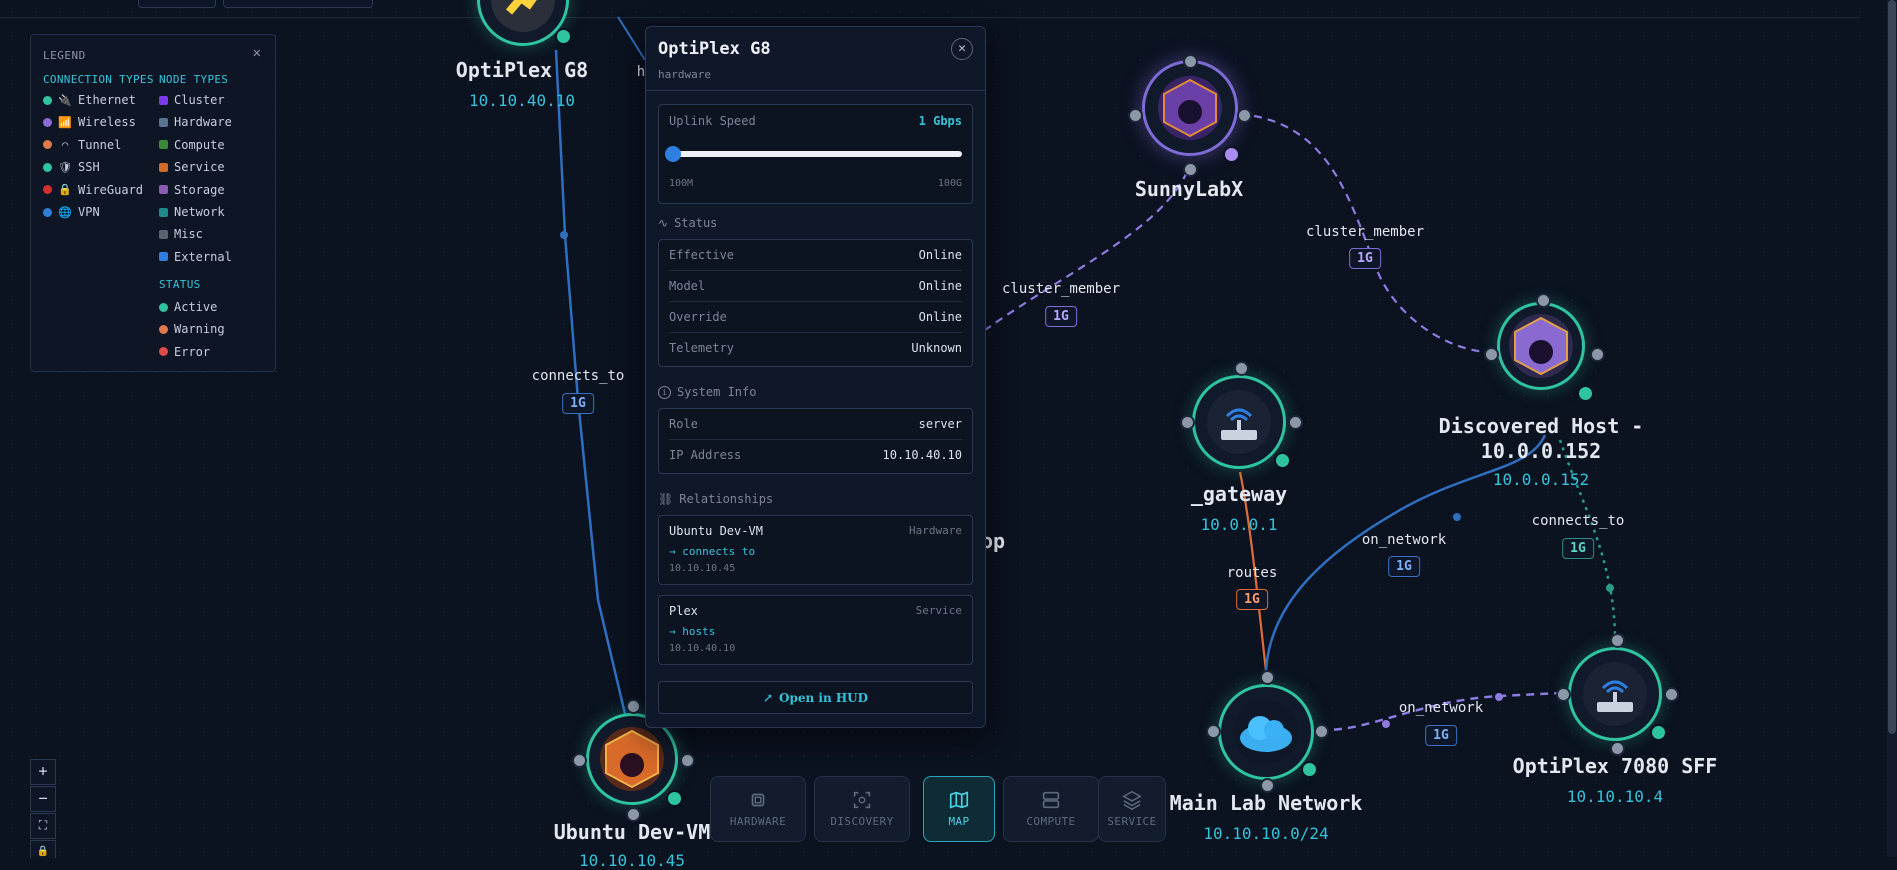 This screenshot has width=1897, height=870. I want to click on fit-view-button: ⛶, so click(43, 826).